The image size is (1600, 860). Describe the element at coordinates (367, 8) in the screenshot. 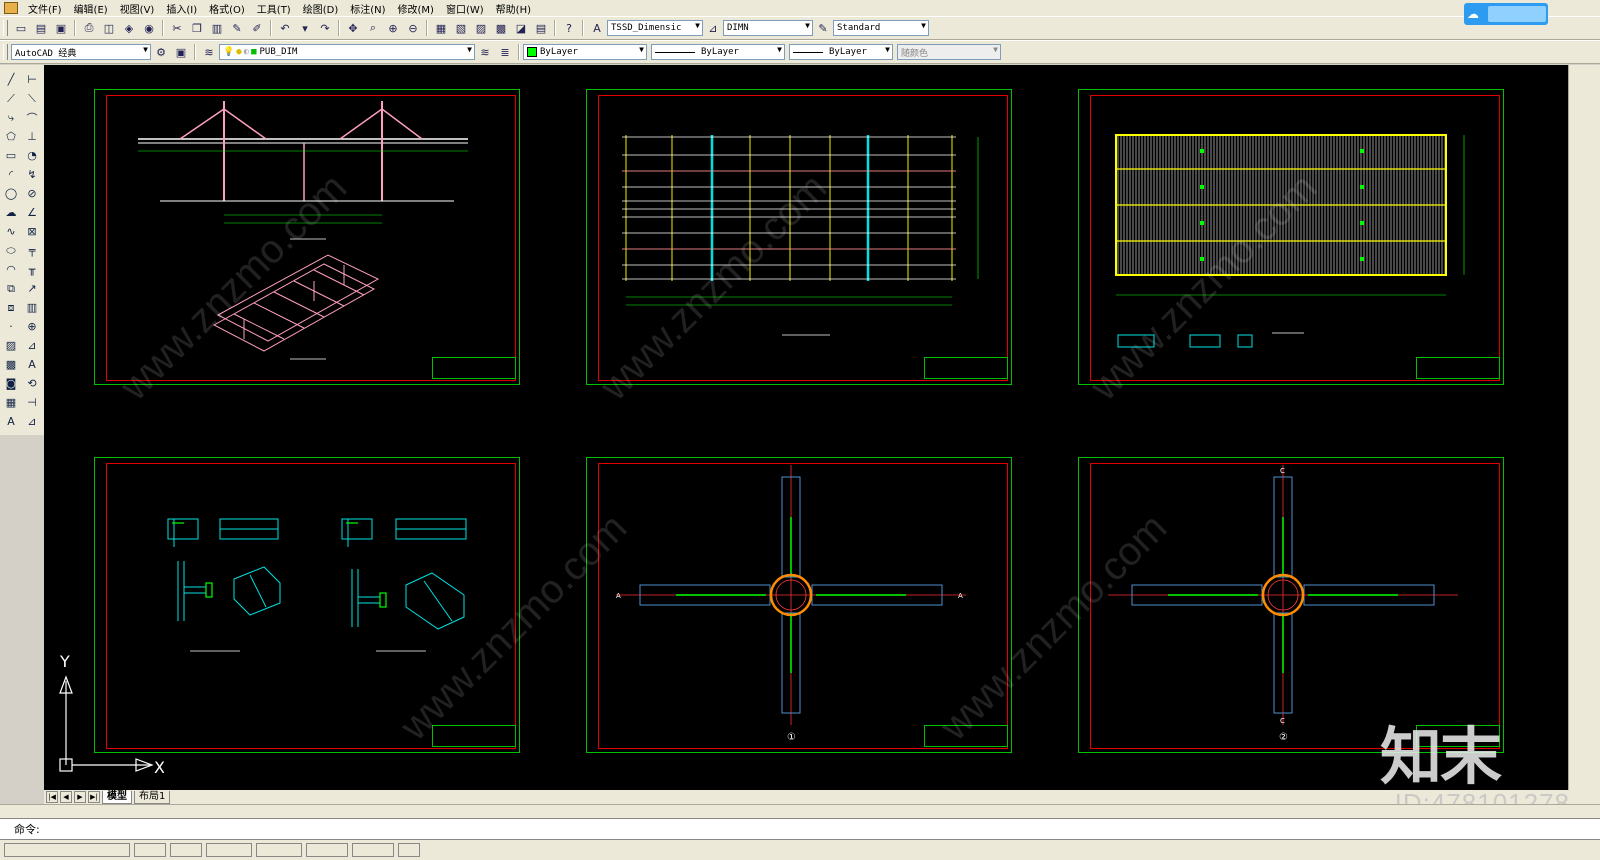

I see `menu-dimension: 标注(N)` at that location.